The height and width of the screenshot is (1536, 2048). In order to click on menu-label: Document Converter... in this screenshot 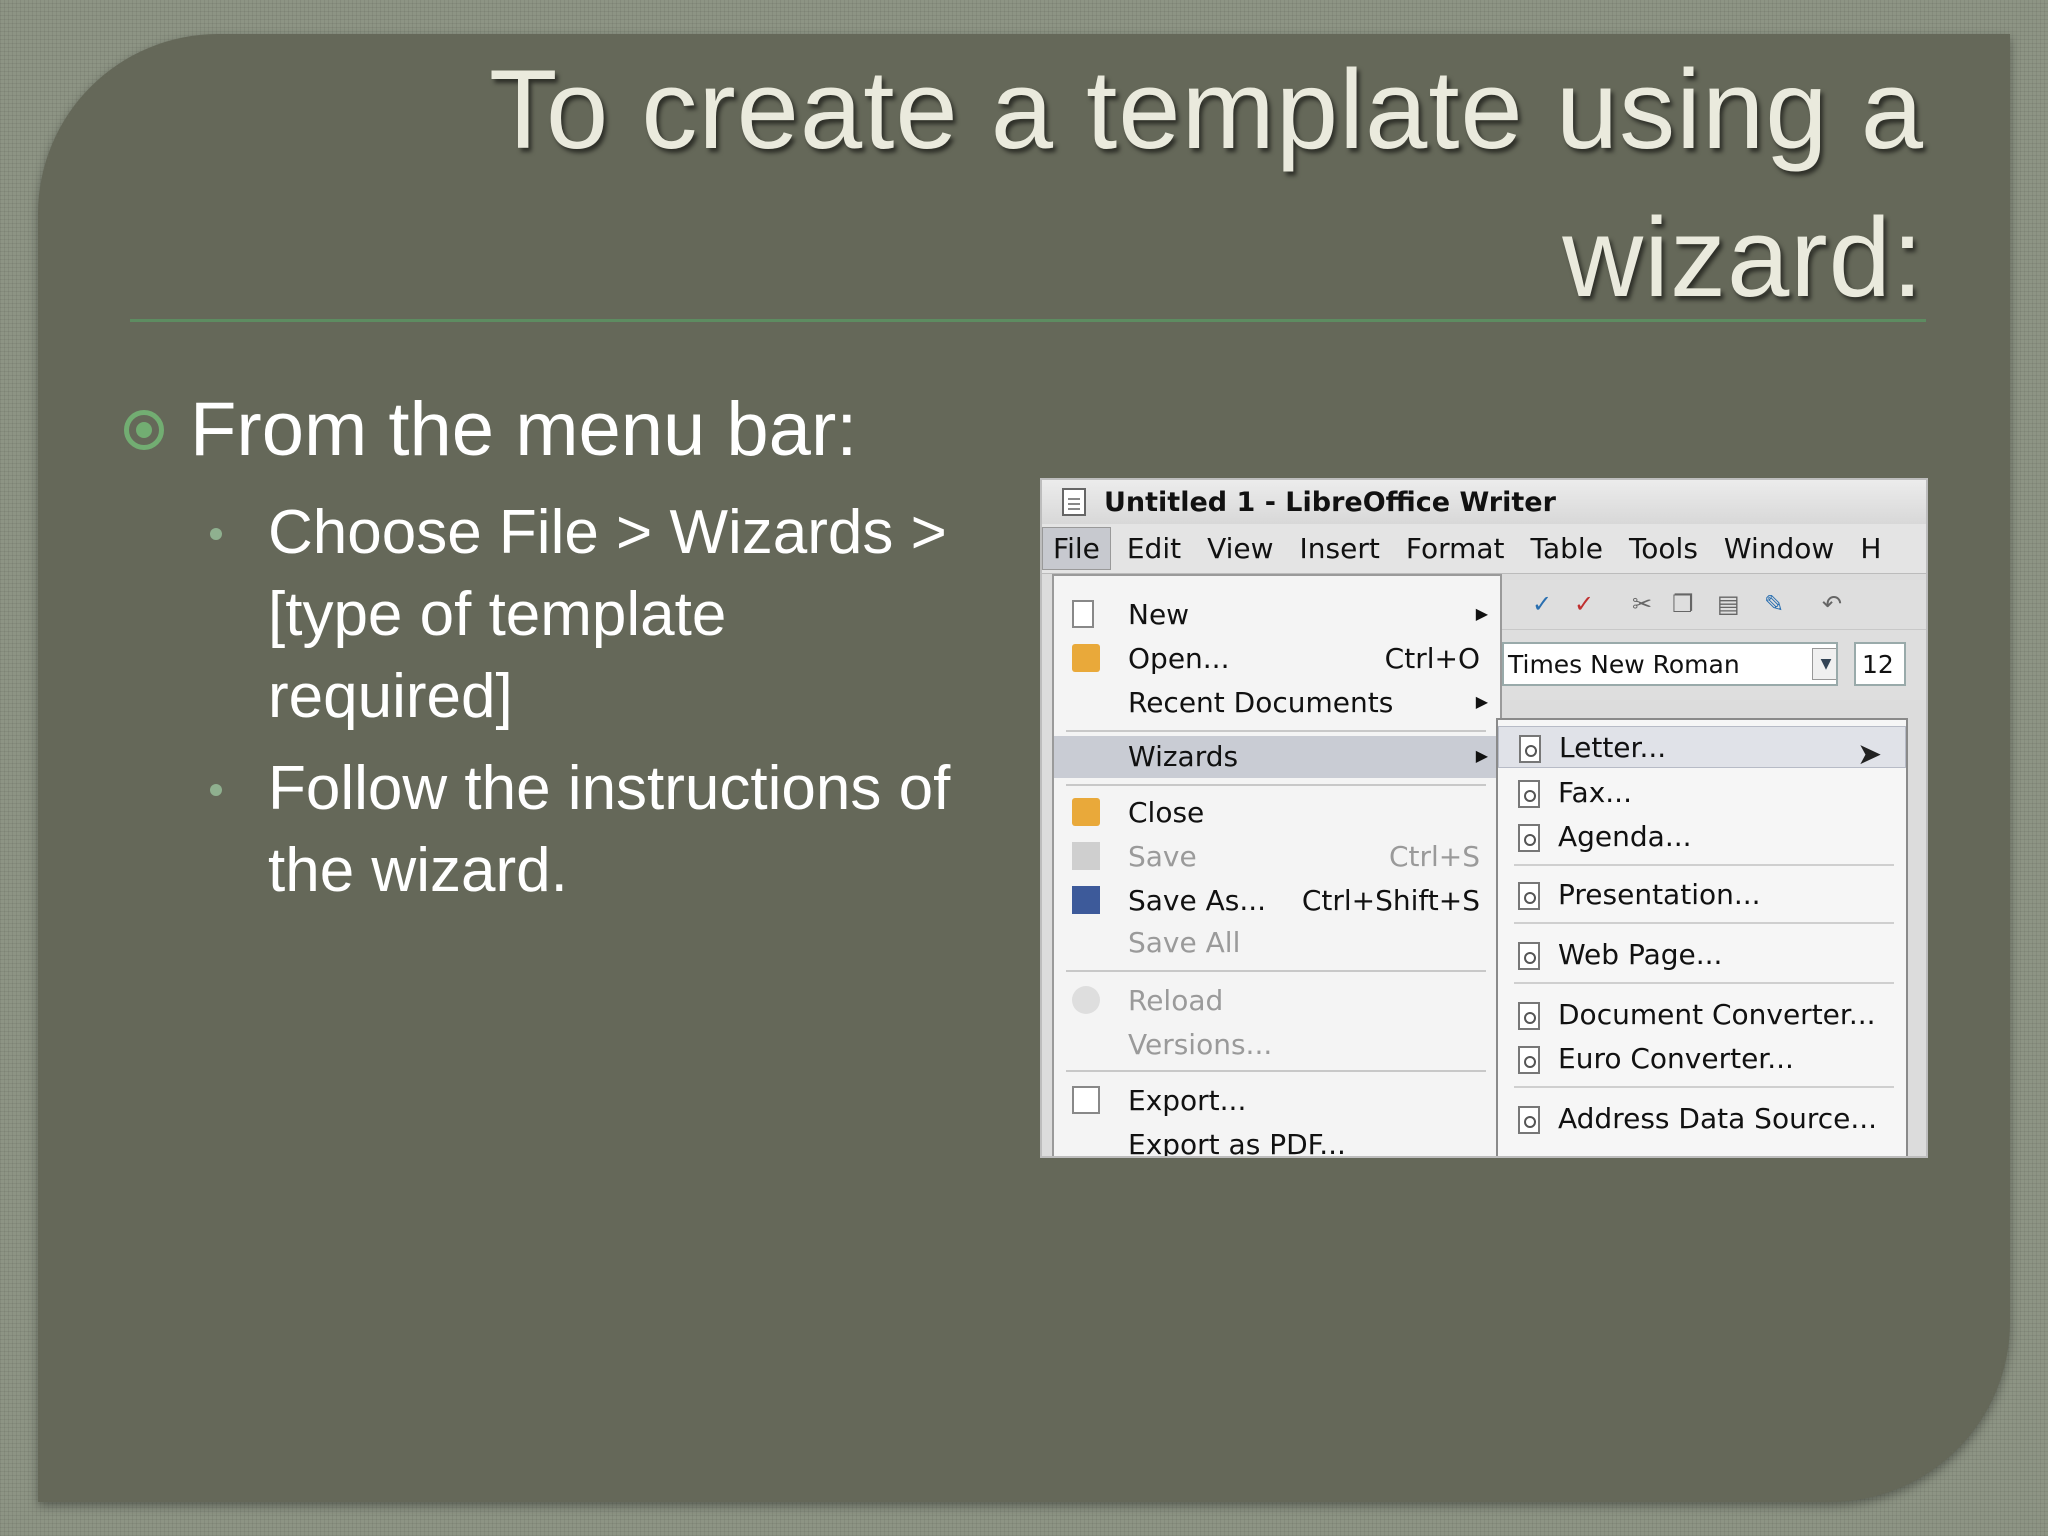, I will do `click(1717, 1014)`.